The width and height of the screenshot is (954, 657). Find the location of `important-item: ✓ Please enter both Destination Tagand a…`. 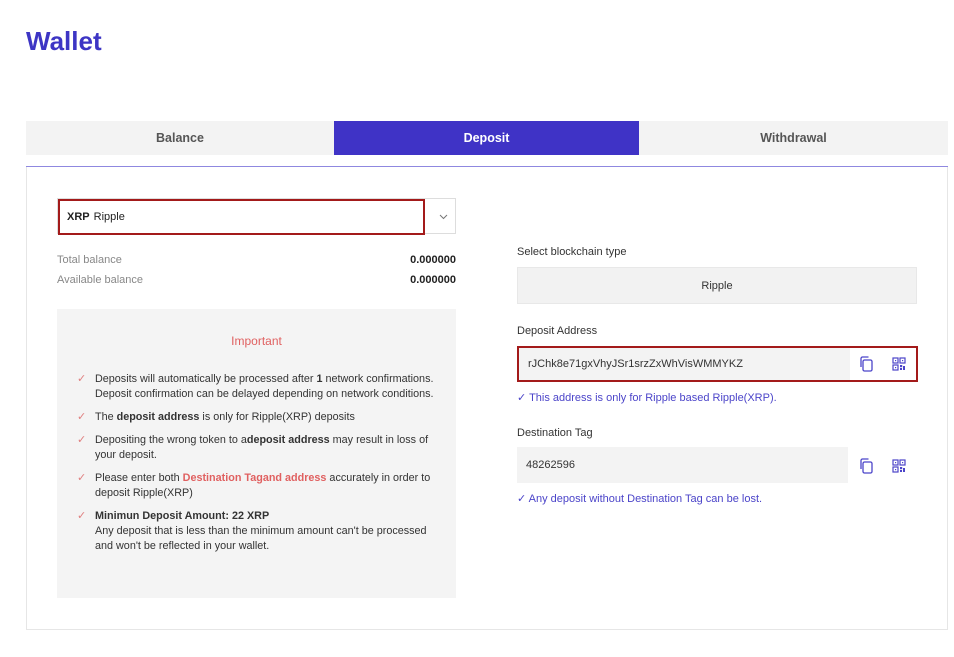

important-item: ✓ Please enter both Destination Tagand a… is located at coordinates (254, 485).